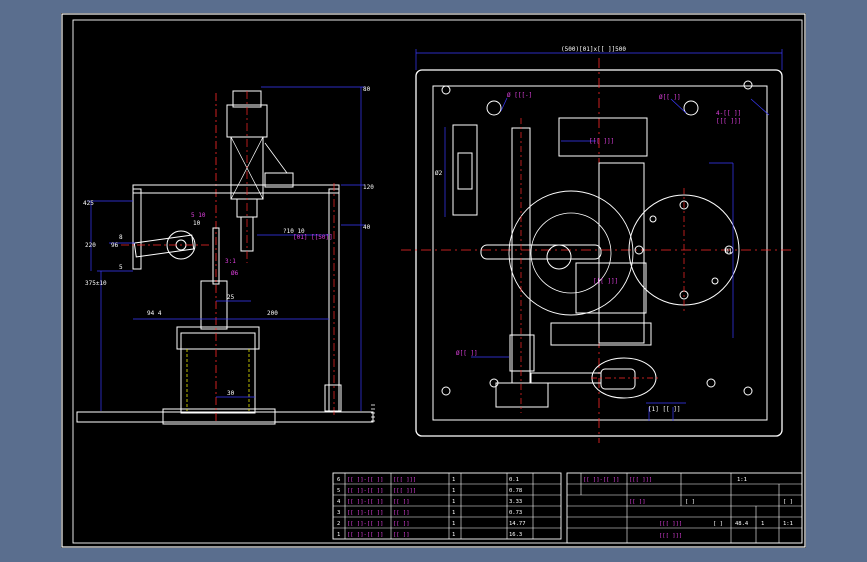 This screenshot has height=562, width=867. I want to click on bottom-bracket, so click(522, 395).